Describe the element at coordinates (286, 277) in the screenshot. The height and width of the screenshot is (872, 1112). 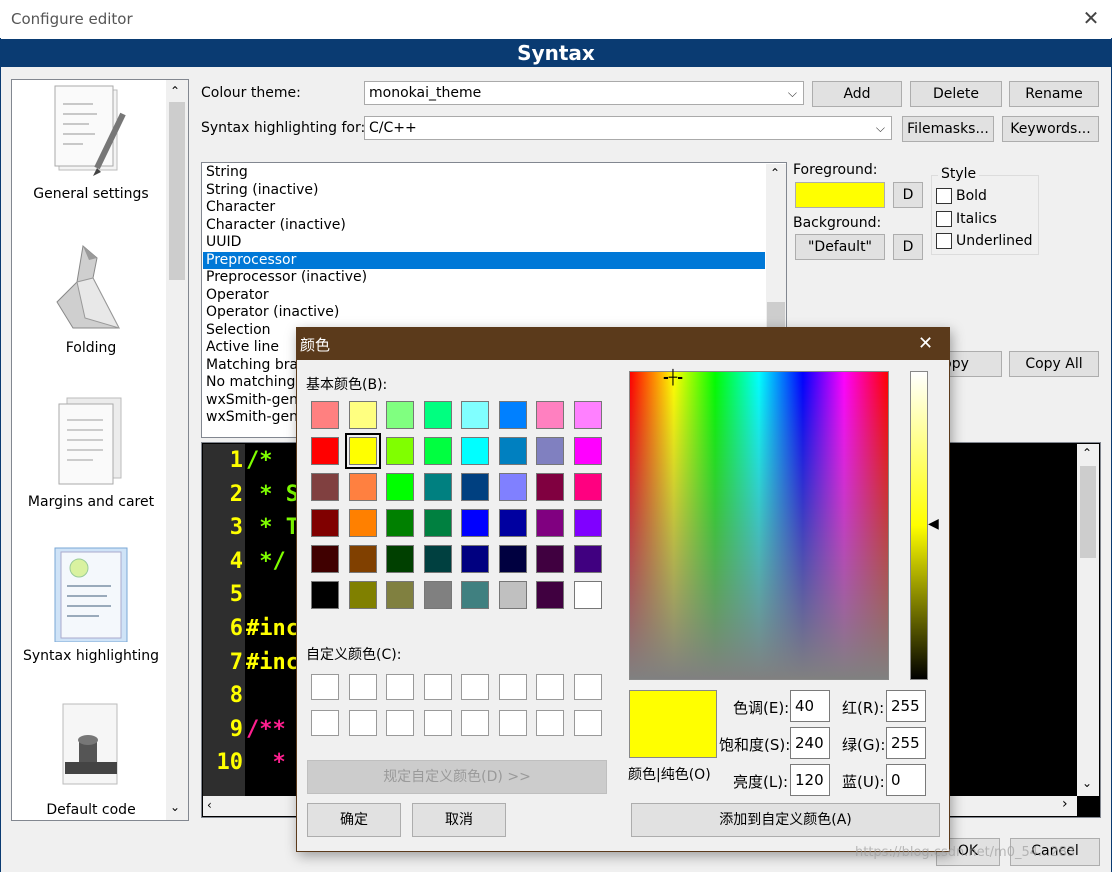
I see `style-list-item: Preprocessor (inactive)` at that location.